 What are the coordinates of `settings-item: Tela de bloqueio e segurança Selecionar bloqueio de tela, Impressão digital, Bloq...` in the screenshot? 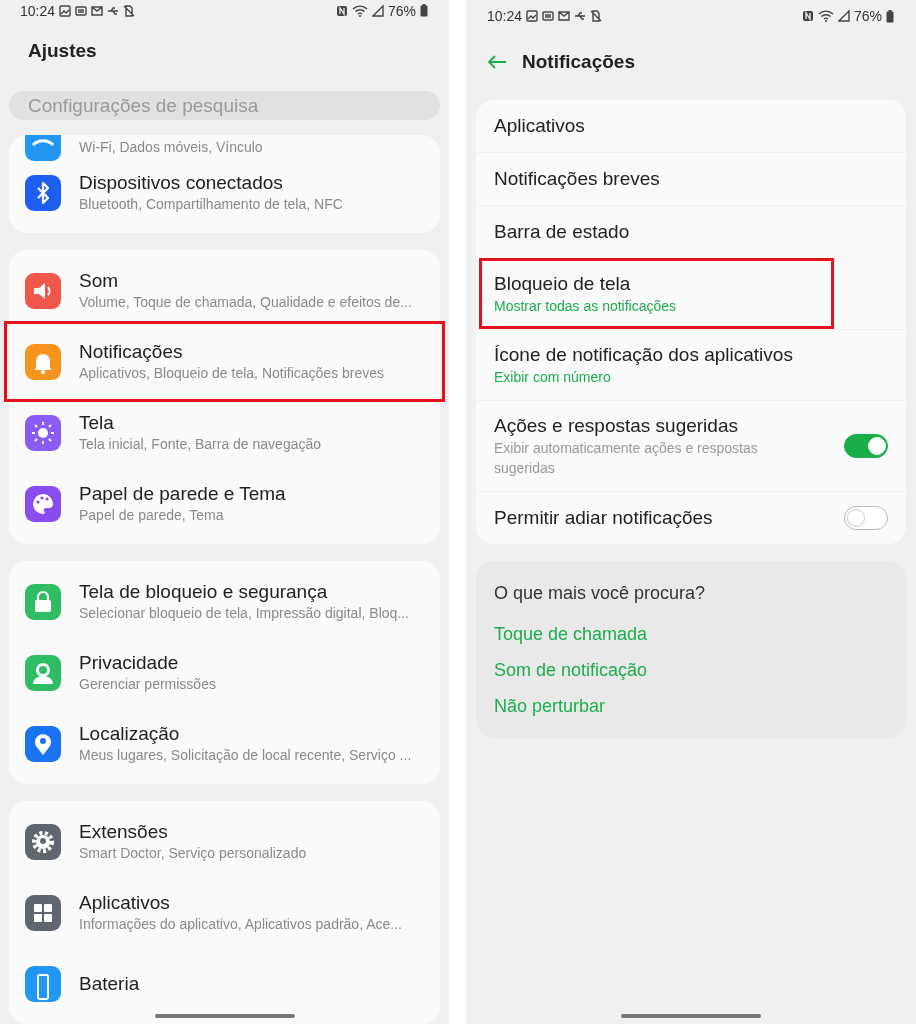 It's located at (224, 601).